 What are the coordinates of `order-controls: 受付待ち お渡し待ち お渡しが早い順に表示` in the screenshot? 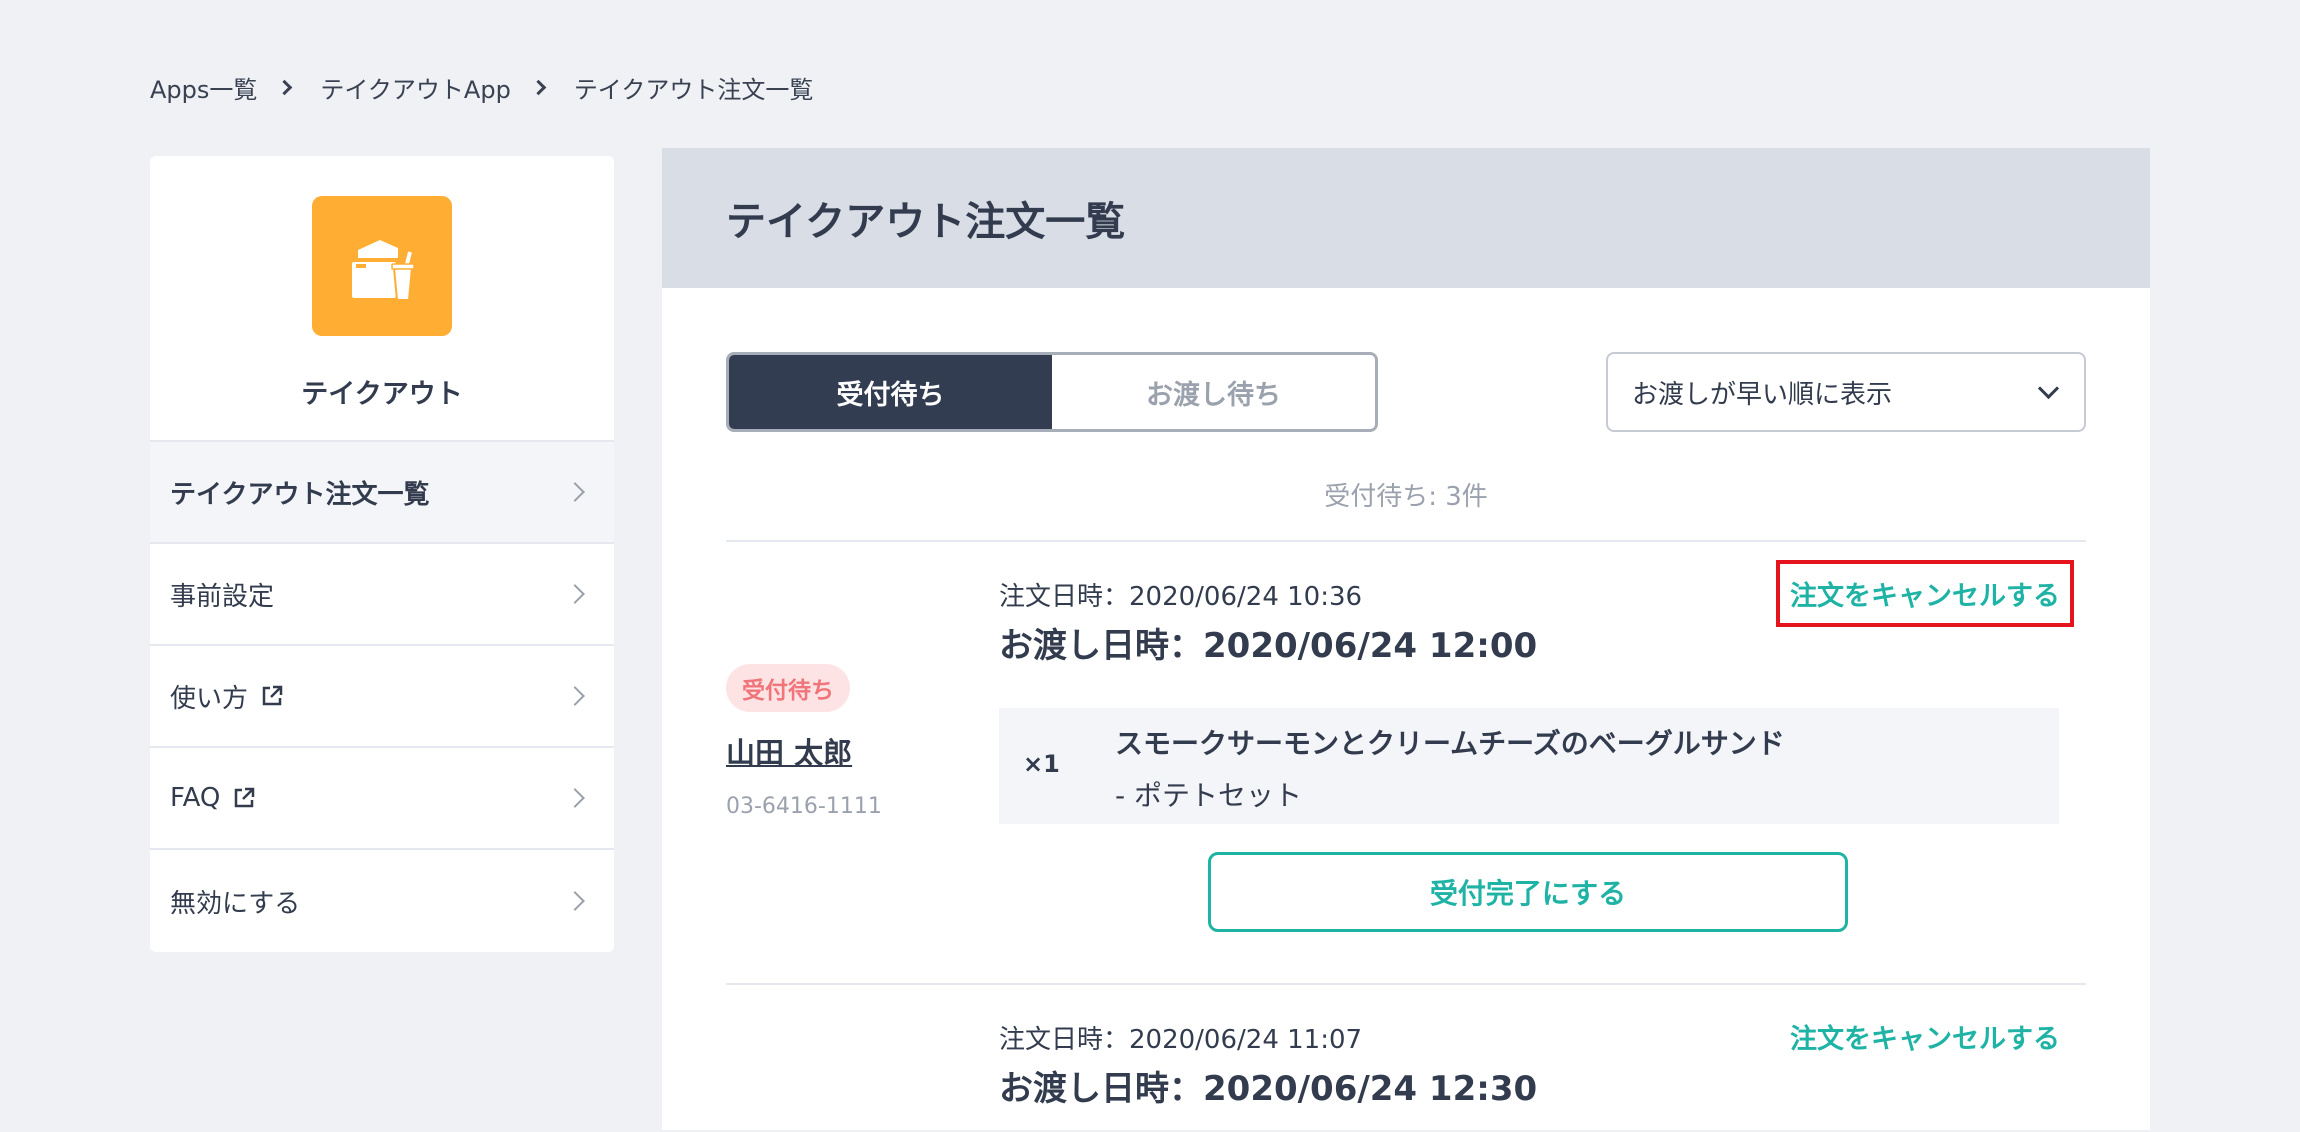 It's located at (1406, 392).